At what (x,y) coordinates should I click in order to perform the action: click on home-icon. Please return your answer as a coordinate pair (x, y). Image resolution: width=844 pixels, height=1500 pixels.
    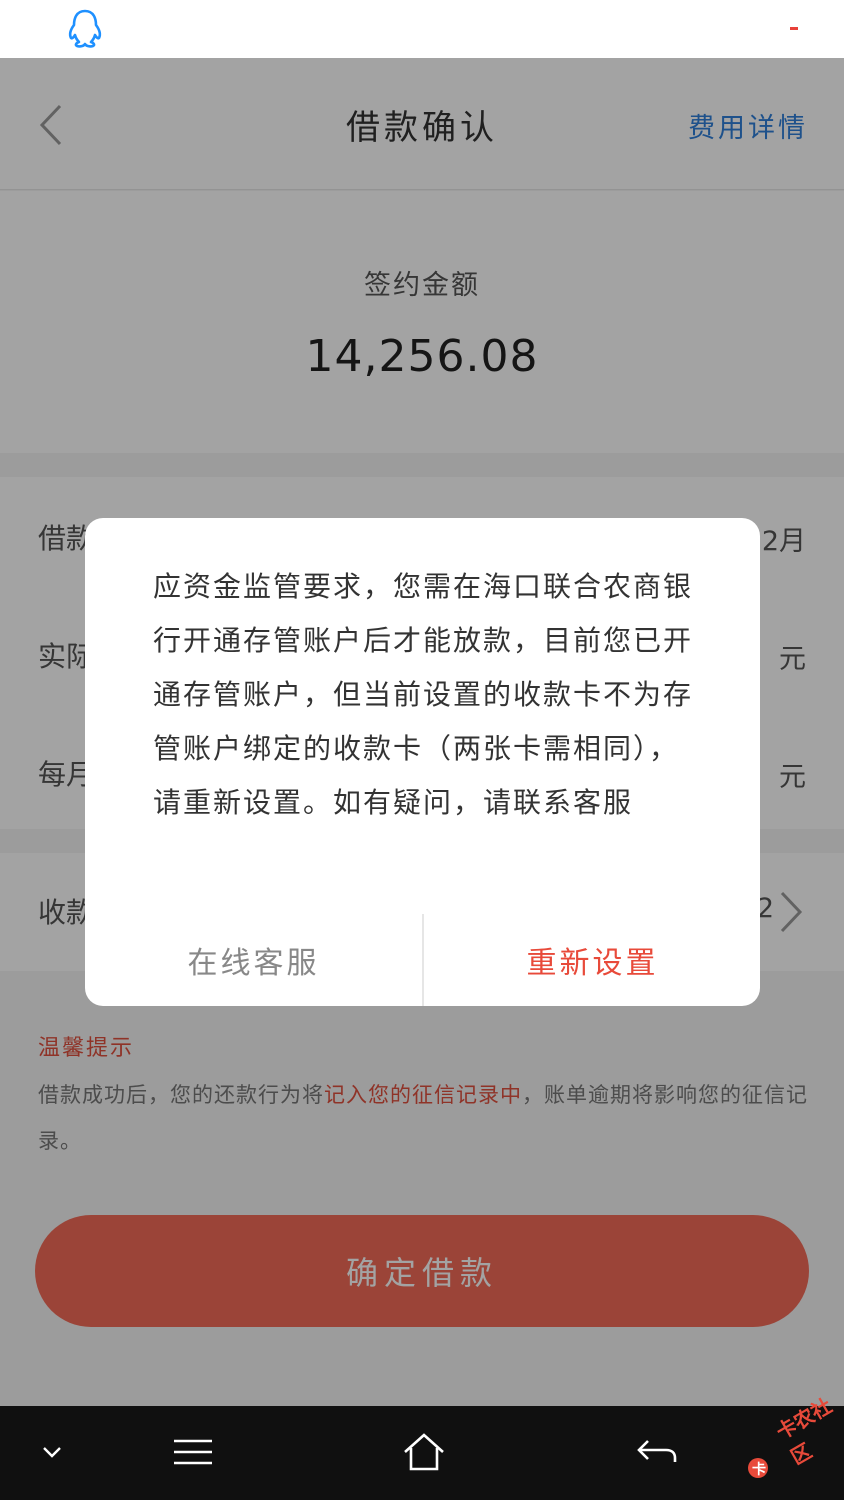
    Looking at the image, I should click on (424, 1452).